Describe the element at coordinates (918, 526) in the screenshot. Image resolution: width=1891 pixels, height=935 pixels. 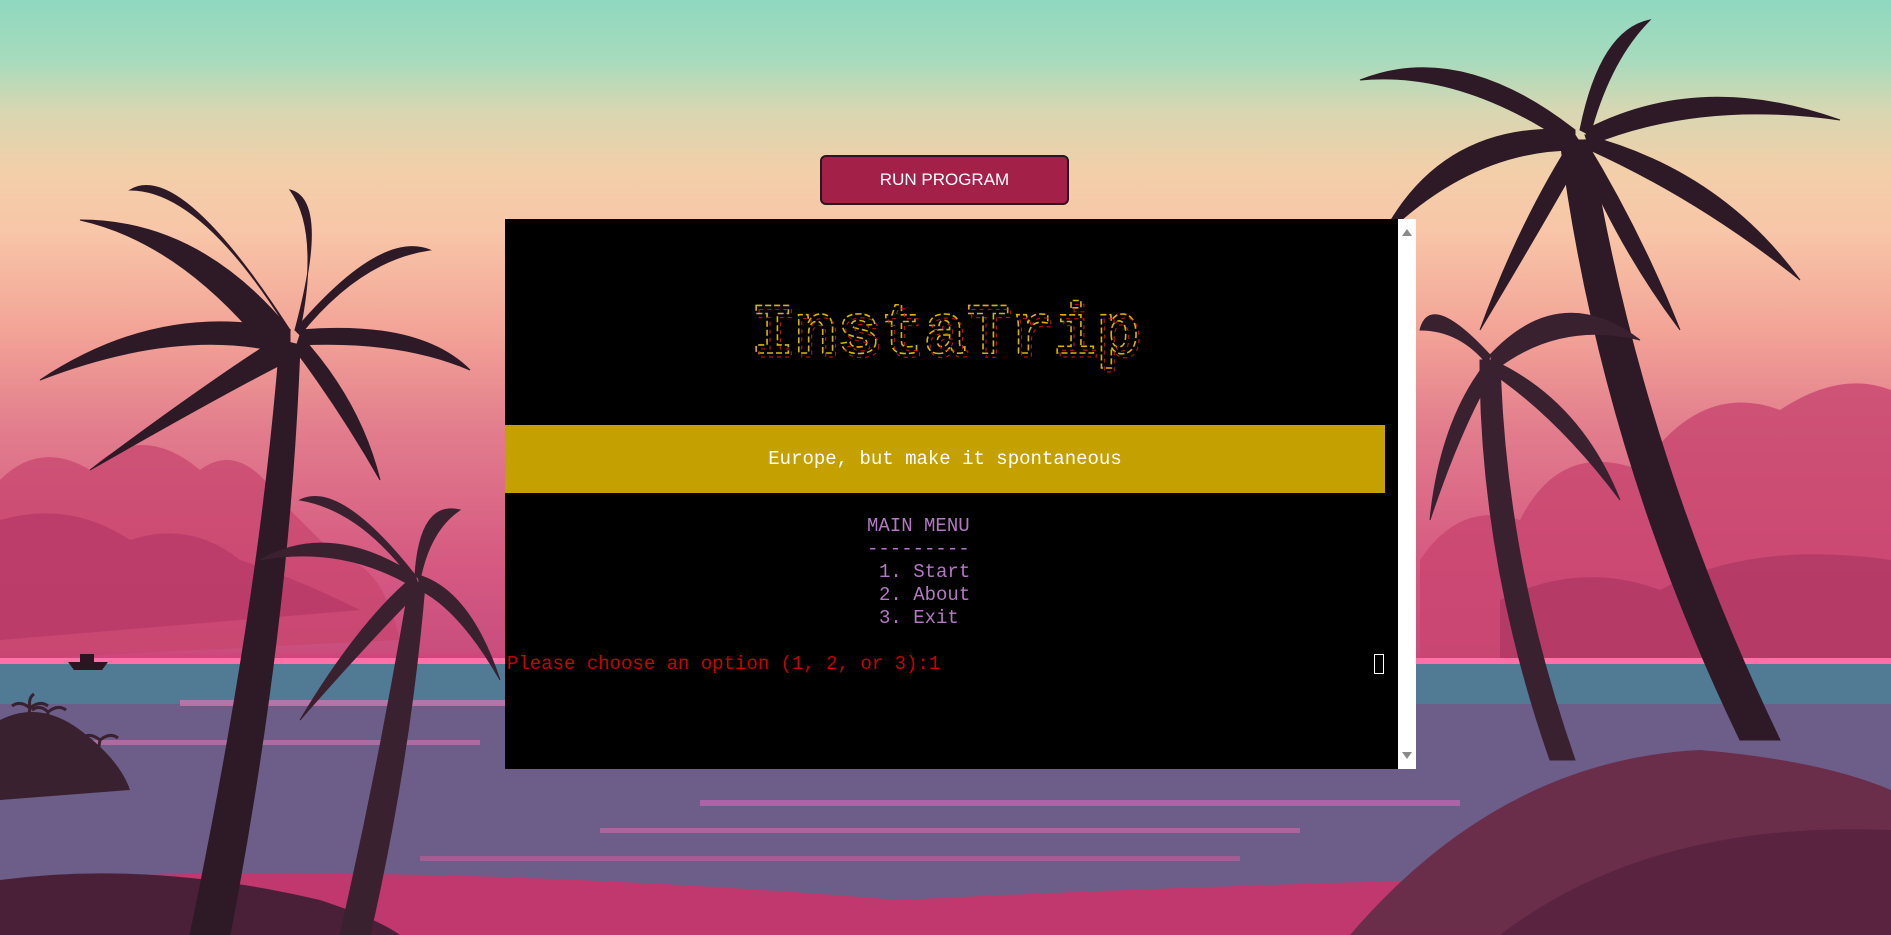
I see `menu-title: MAIN MENU` at that location.